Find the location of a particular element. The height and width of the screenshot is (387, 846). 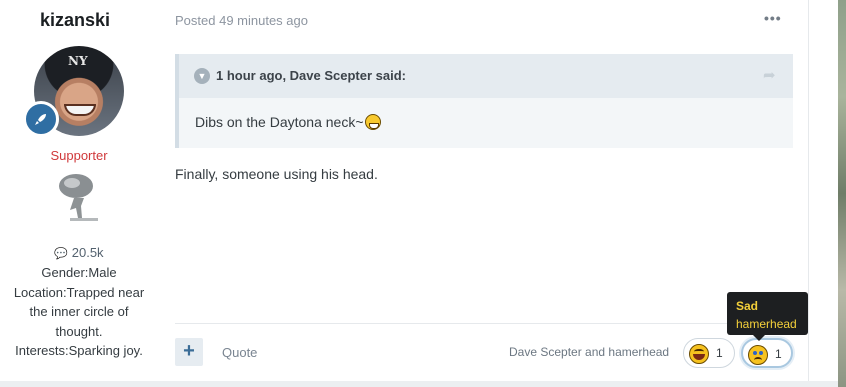

reaction-sad-count: 1 is located at coordinates (778, 354).